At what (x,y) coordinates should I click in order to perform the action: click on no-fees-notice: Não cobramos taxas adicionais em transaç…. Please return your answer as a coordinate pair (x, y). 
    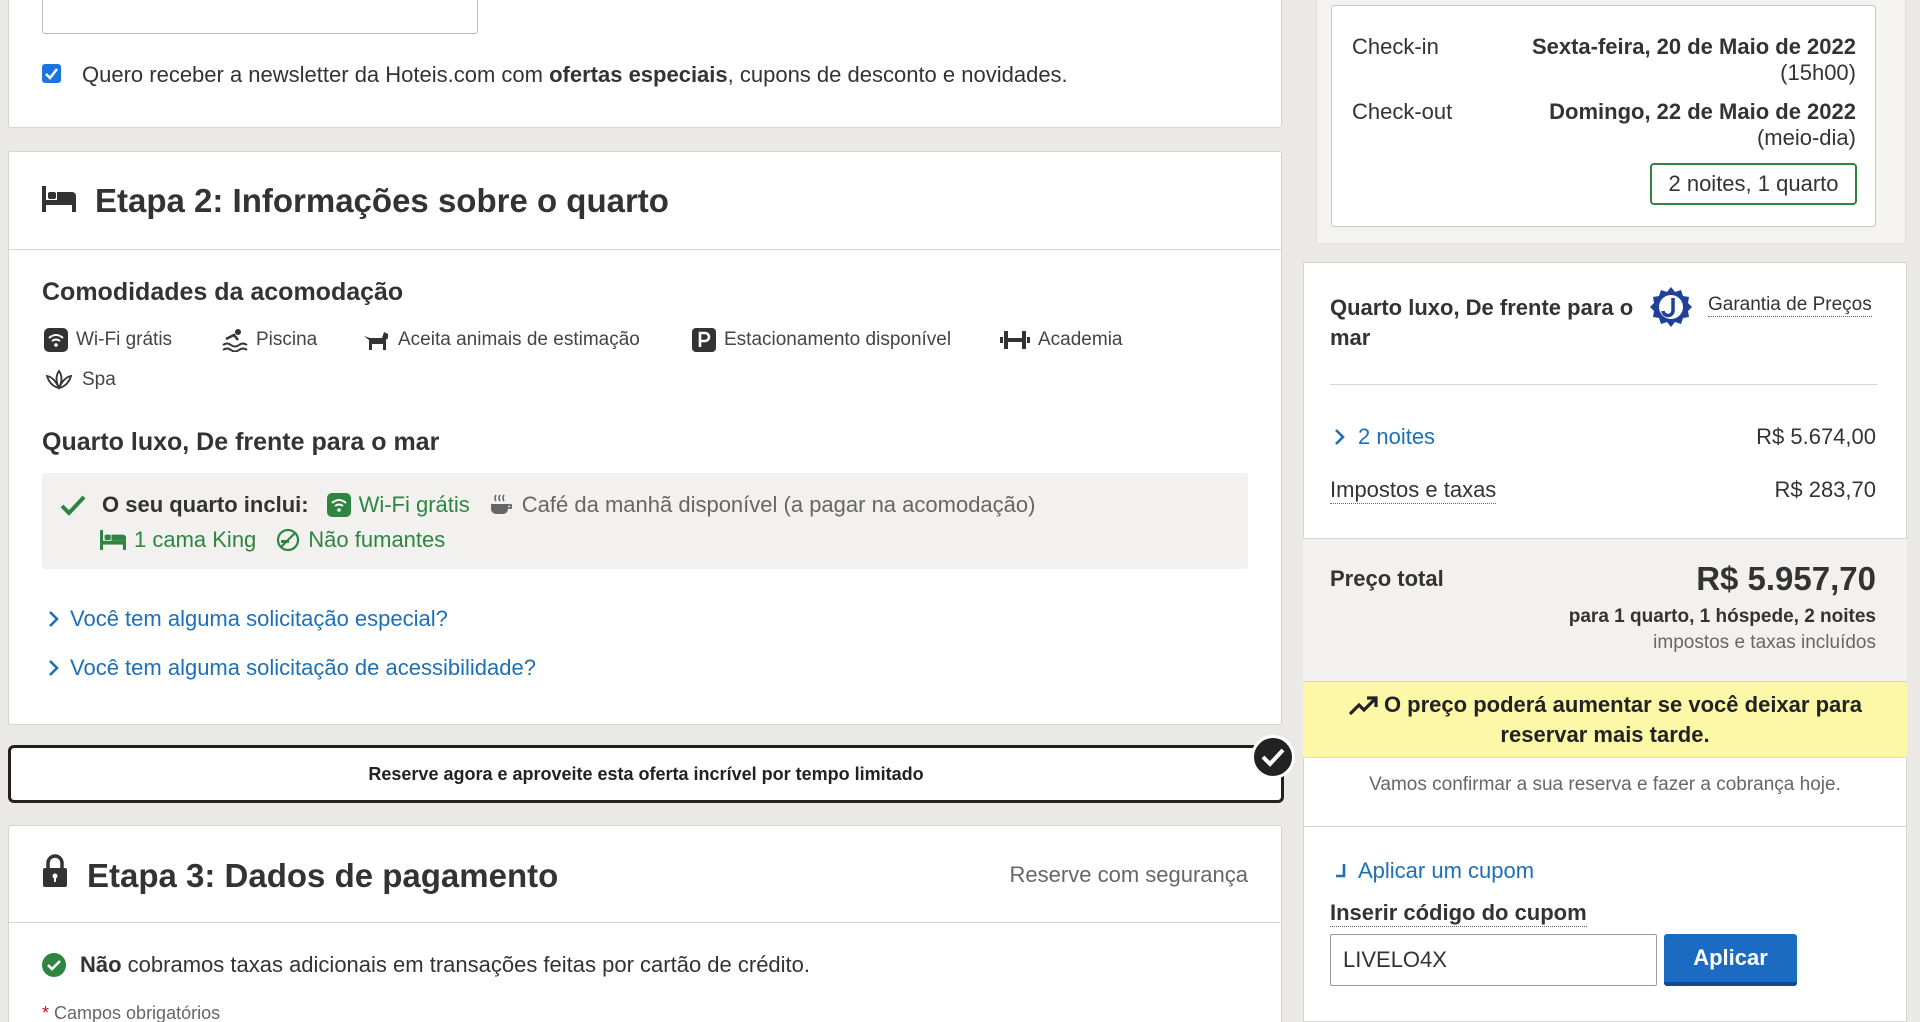
    Looking at the image, I should click on (426, 965).